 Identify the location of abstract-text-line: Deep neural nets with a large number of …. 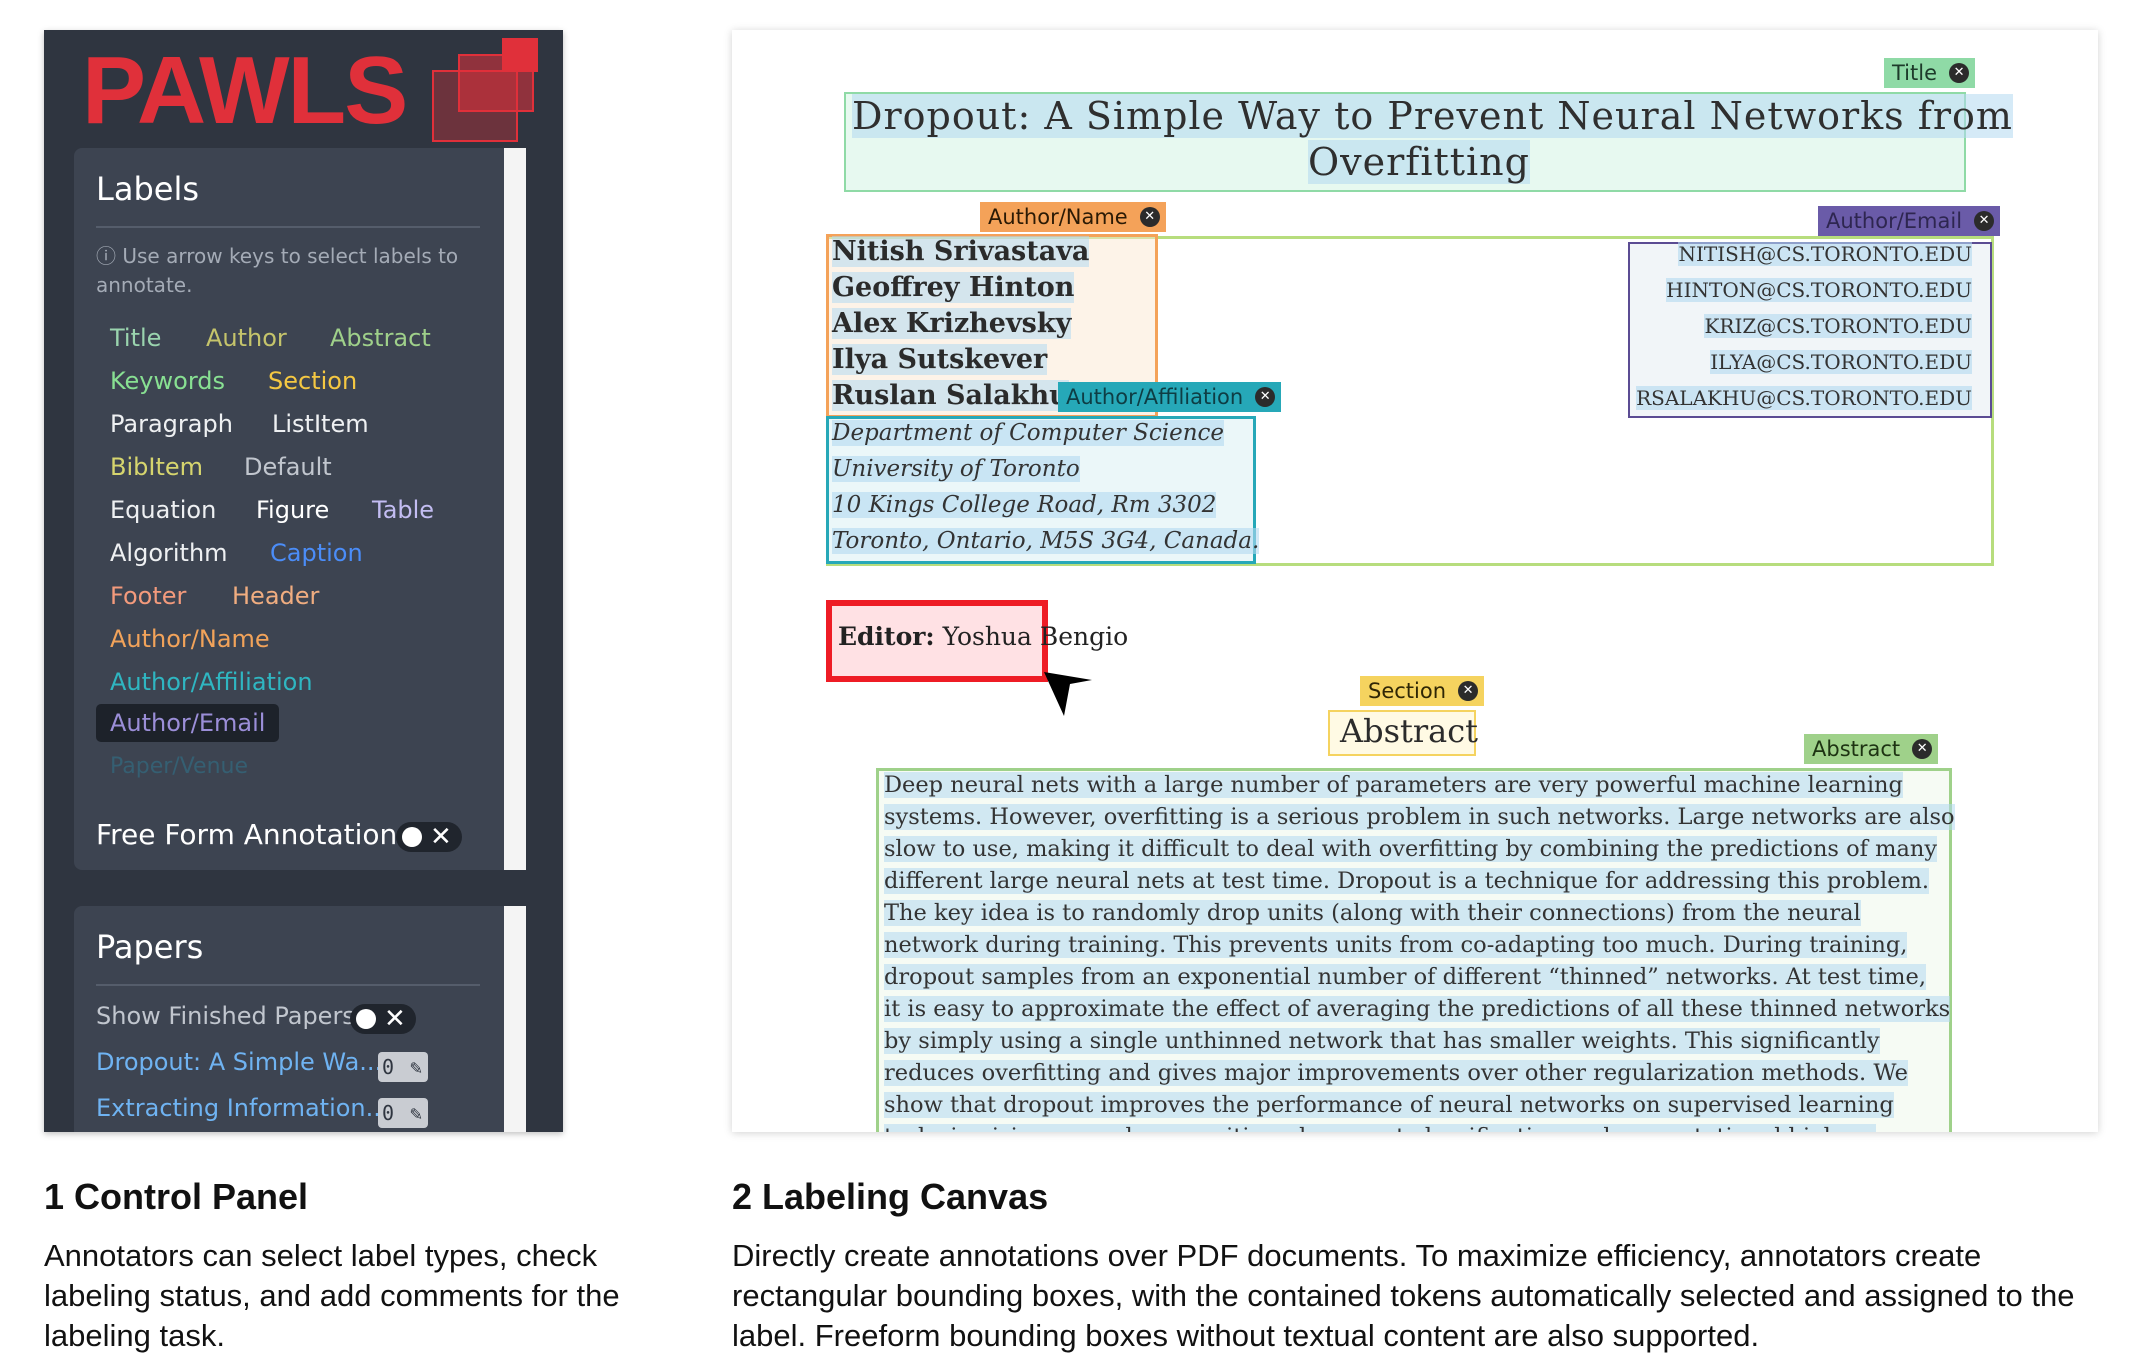
(1393, 785).